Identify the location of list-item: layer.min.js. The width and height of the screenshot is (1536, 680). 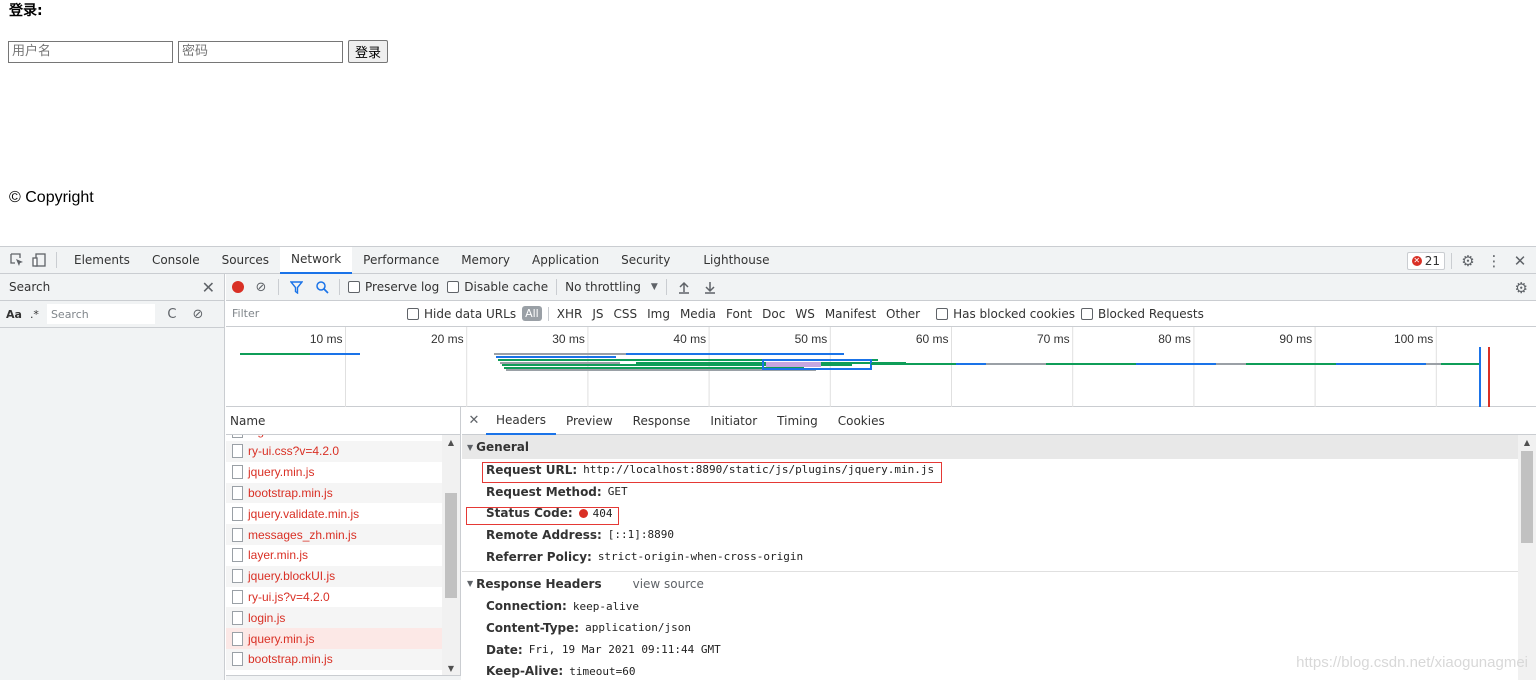
(334, 555).